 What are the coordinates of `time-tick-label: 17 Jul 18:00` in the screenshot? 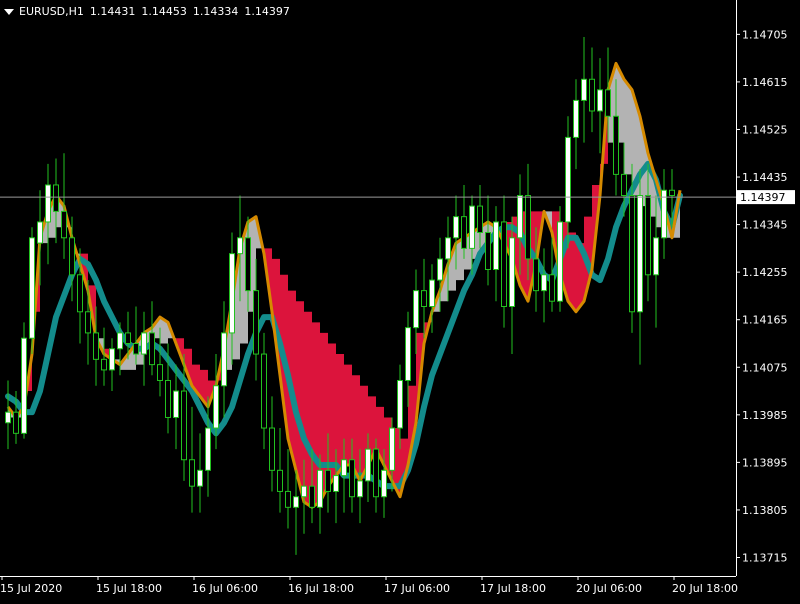 It's located at (513, 588).